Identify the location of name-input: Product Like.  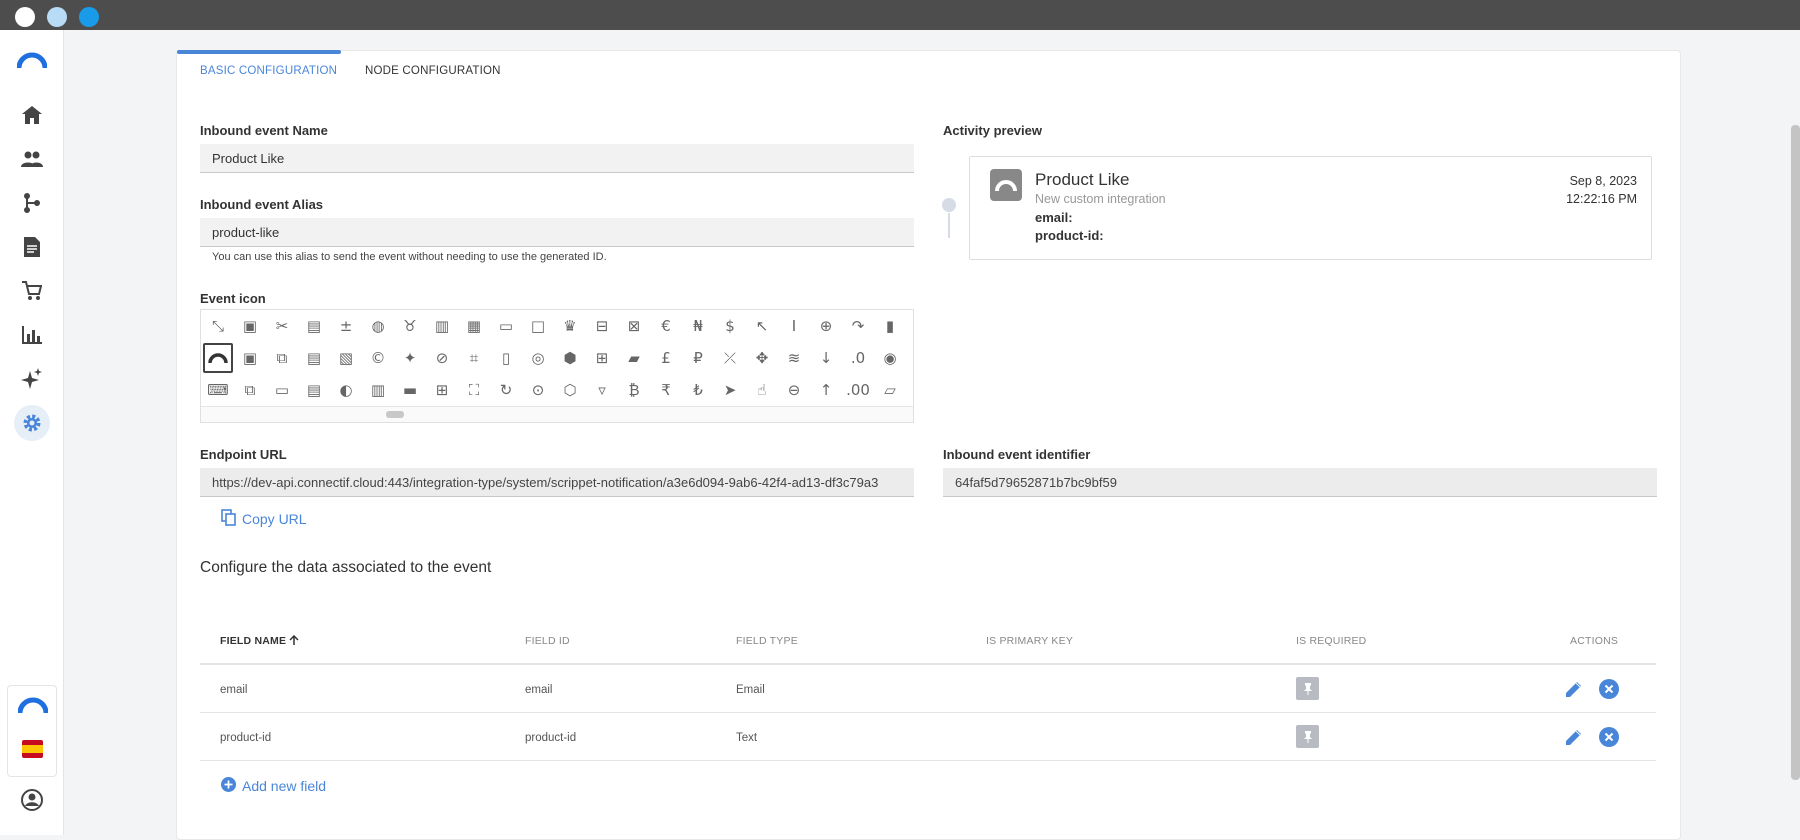
(557, 158).